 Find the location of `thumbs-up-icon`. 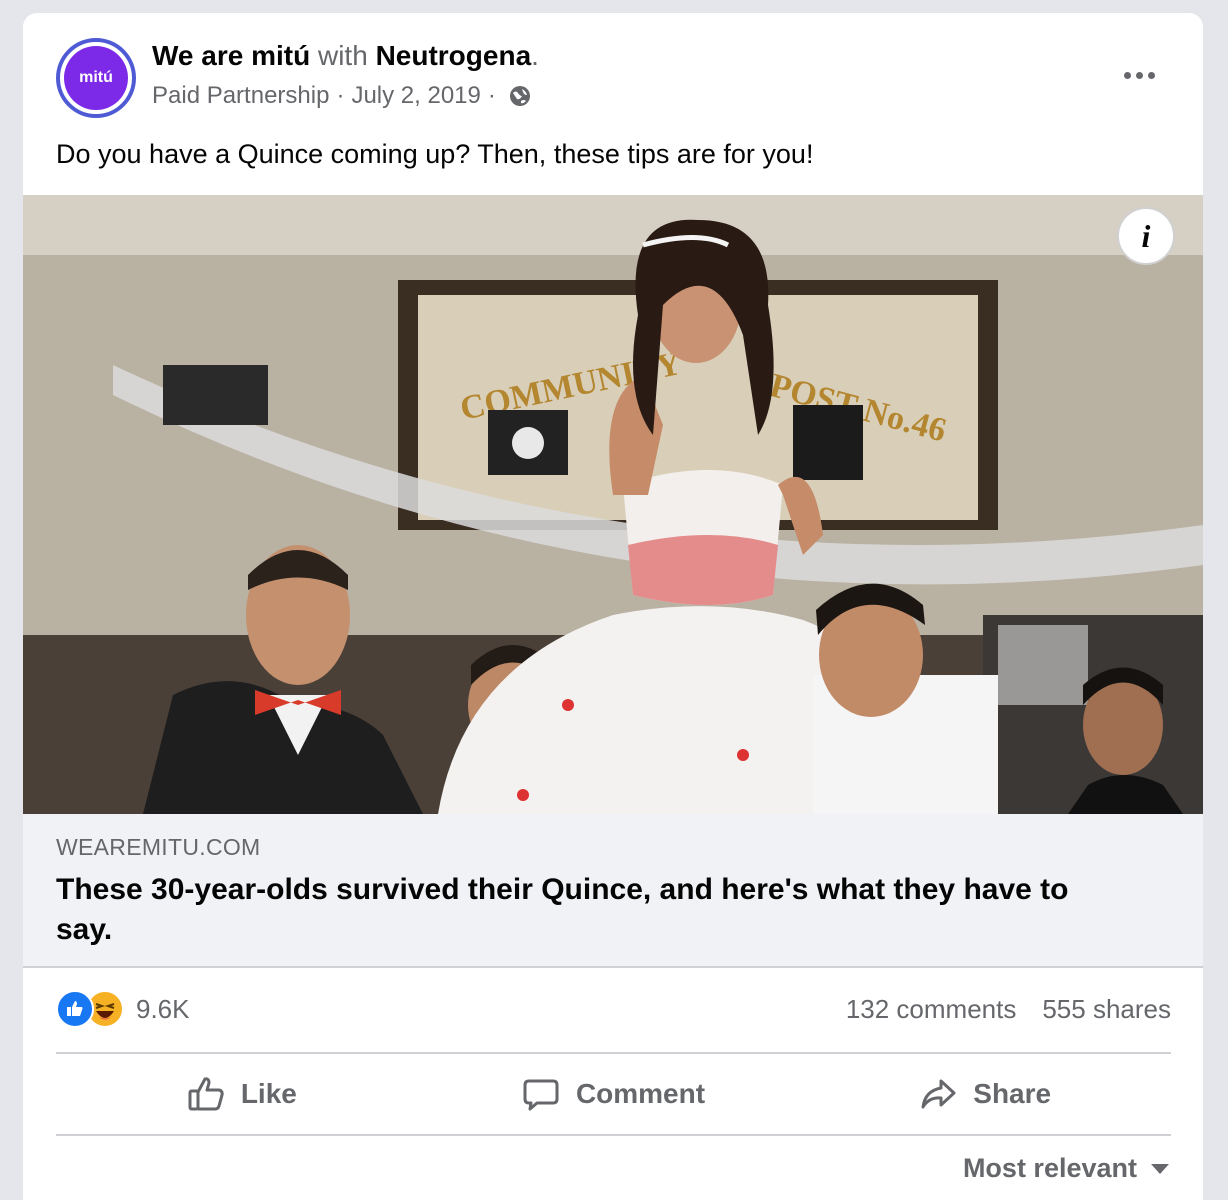

thumbs-up-icon is located at coordinates (75, 1008).